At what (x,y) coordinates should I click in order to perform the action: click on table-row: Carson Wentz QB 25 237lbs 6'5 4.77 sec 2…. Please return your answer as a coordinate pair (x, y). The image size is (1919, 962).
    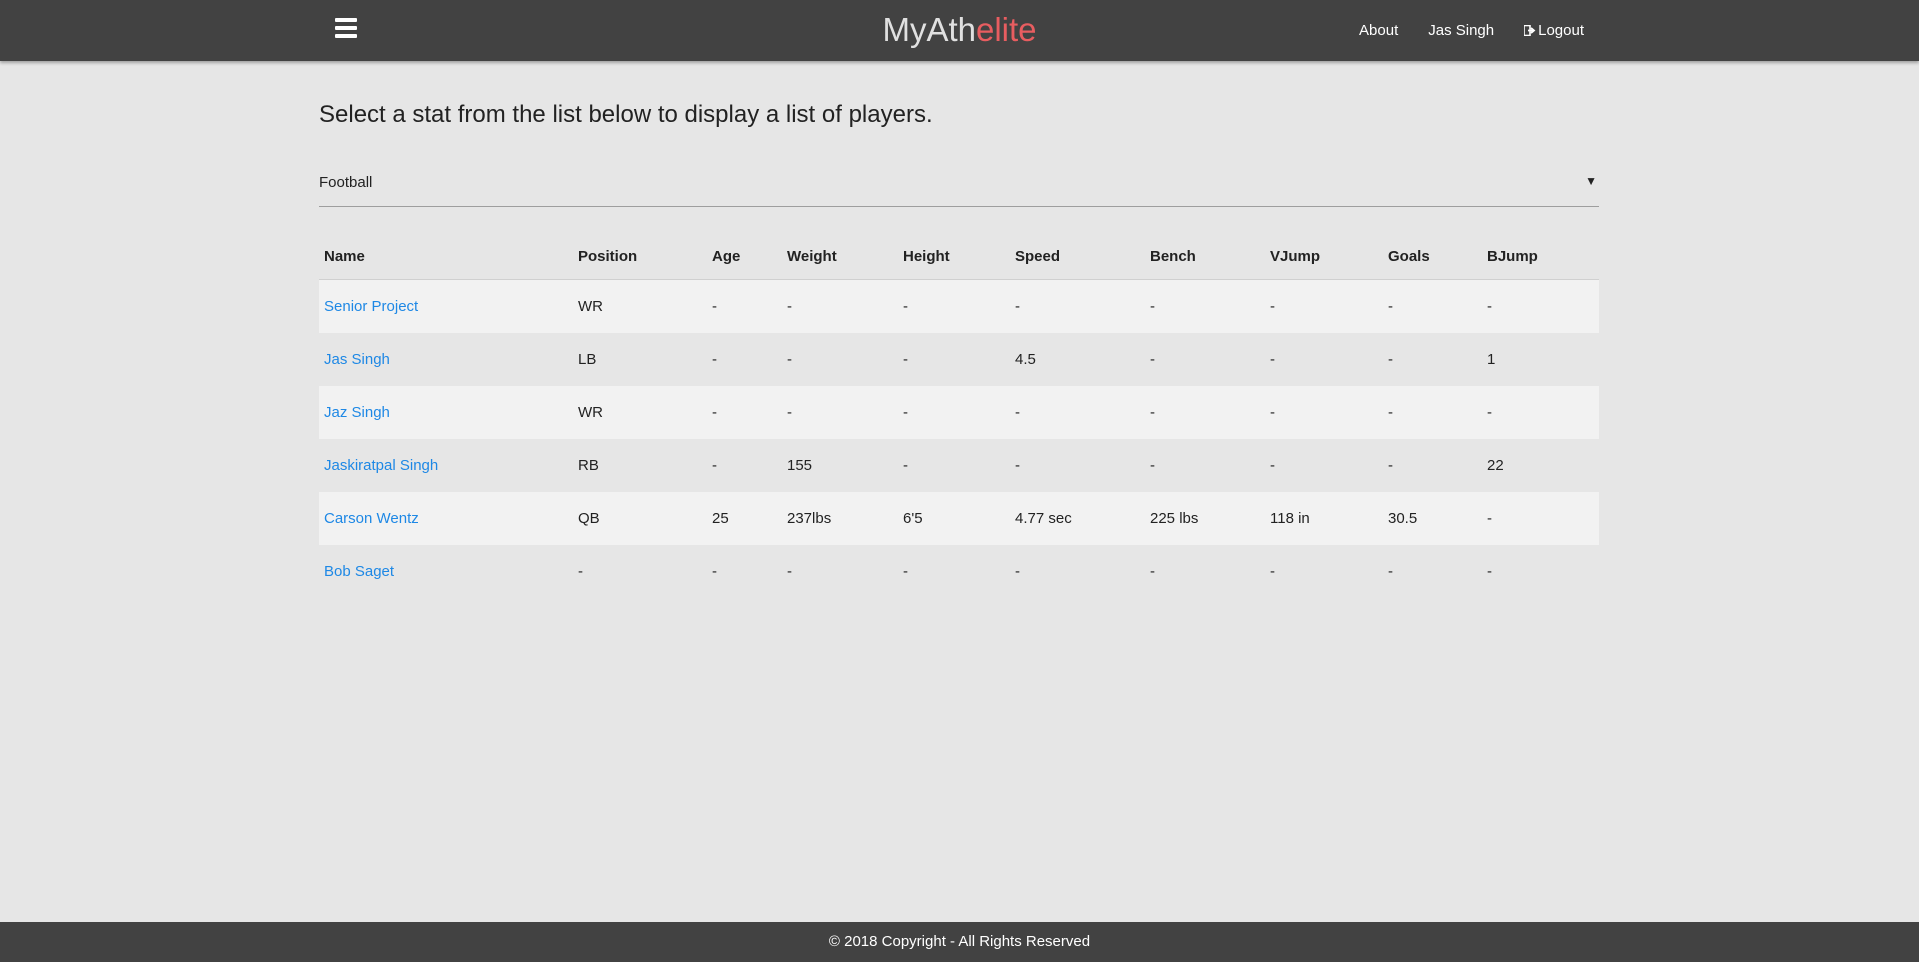
    Looking at the image, I should click on (959, 518).